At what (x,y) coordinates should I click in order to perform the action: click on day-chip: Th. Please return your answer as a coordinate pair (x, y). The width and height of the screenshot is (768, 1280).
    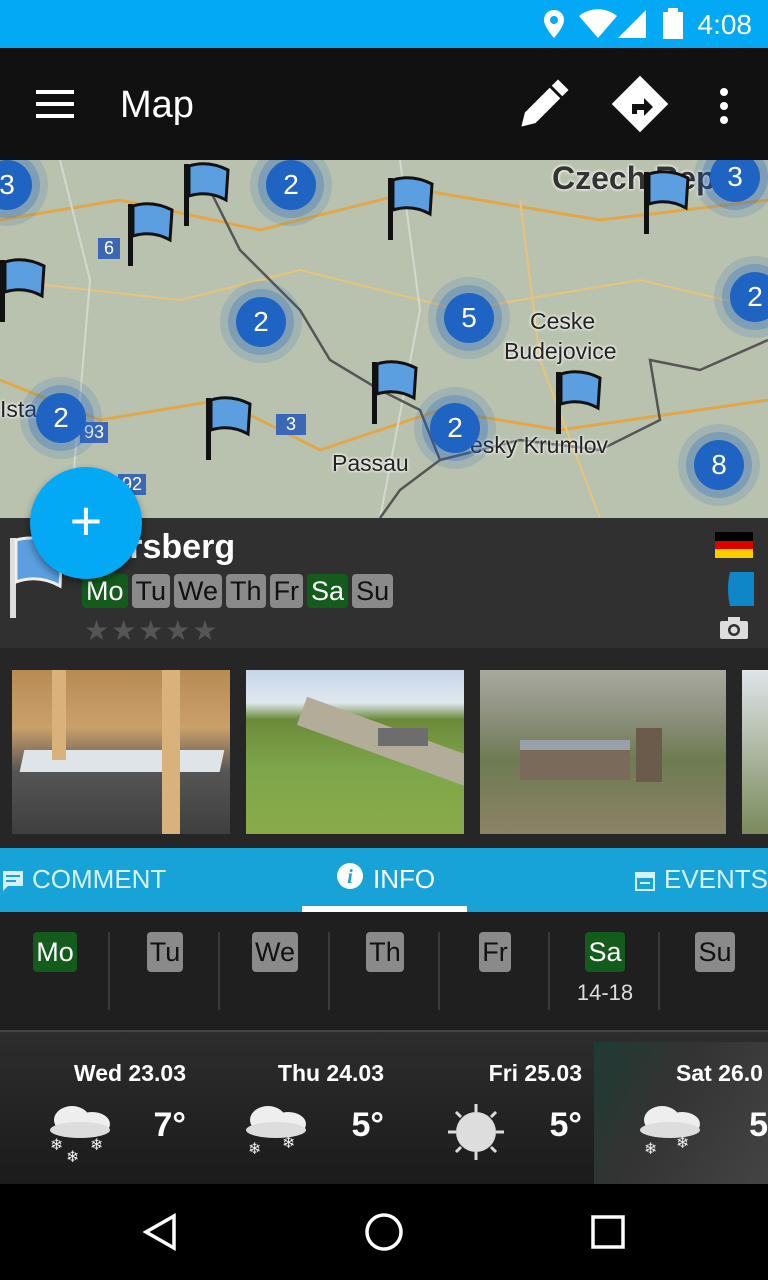
    Looking at the image, I should click on (246, 591).